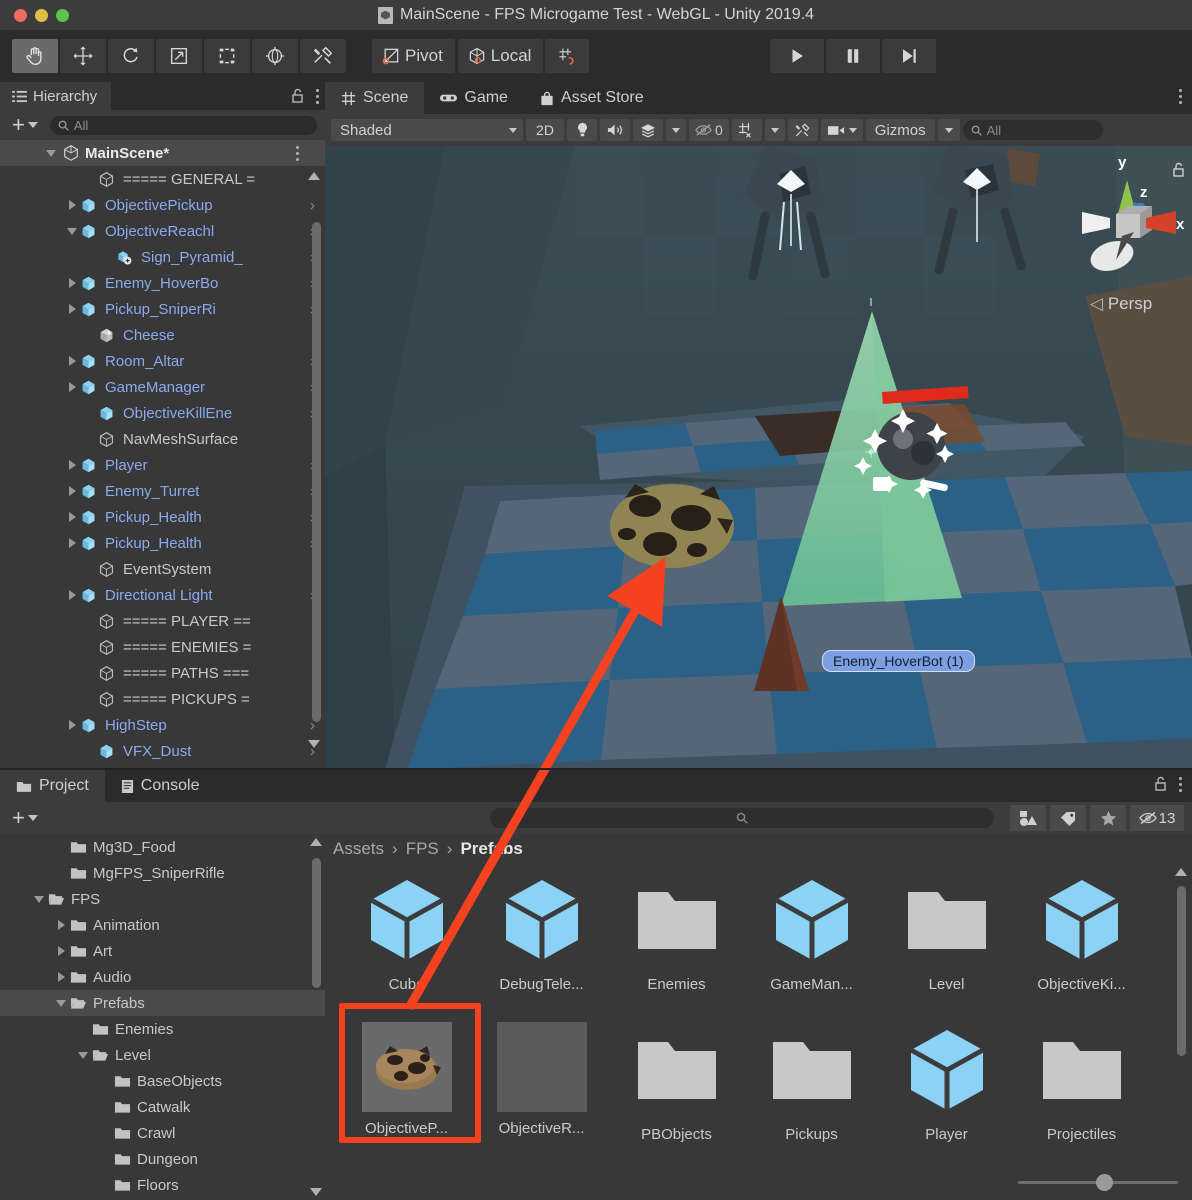 This screenshot has width=1192, height=1200. What do you see at coordinates (41, 15) in the screenshot?
I see `minimize-window-button` at bounding box center [41, 15].